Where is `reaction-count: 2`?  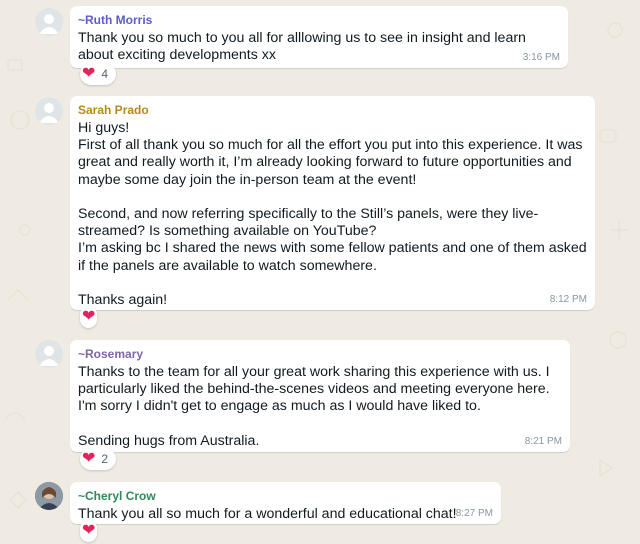 reaction-count: 2 is located at coordinates (105, 459).